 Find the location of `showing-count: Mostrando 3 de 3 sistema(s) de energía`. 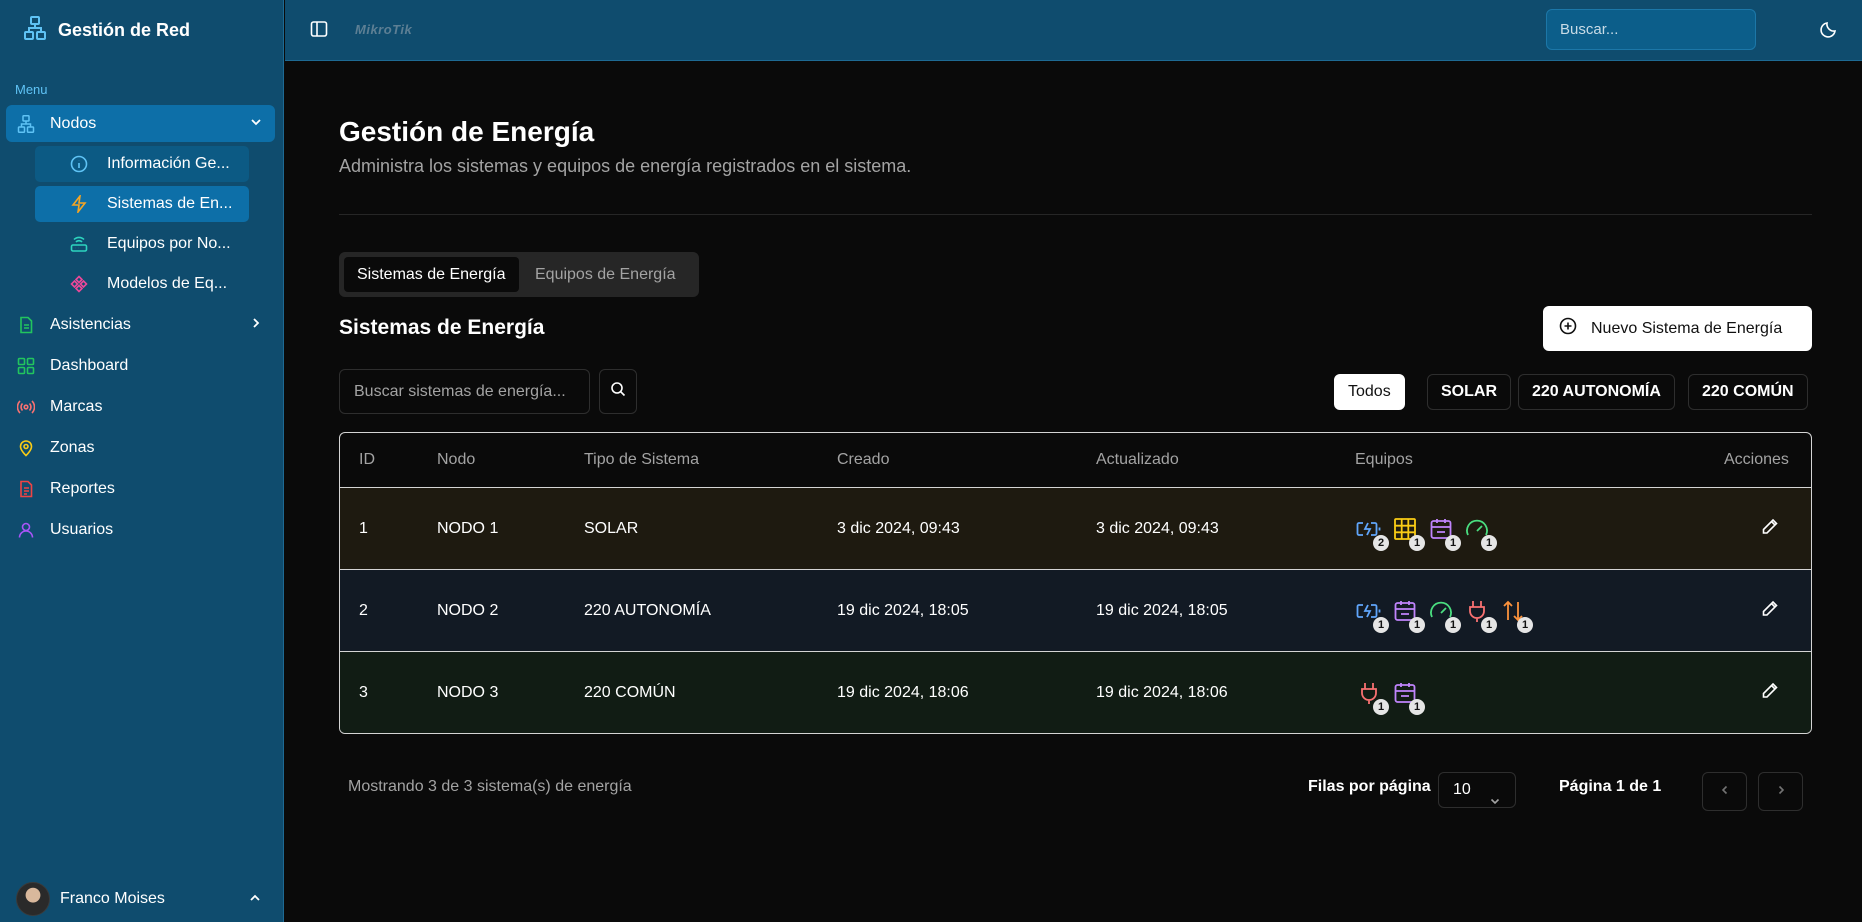

showing-count: Mostrando 3 de 3 sistema(s) de energía is located at coordinates (490, 786).